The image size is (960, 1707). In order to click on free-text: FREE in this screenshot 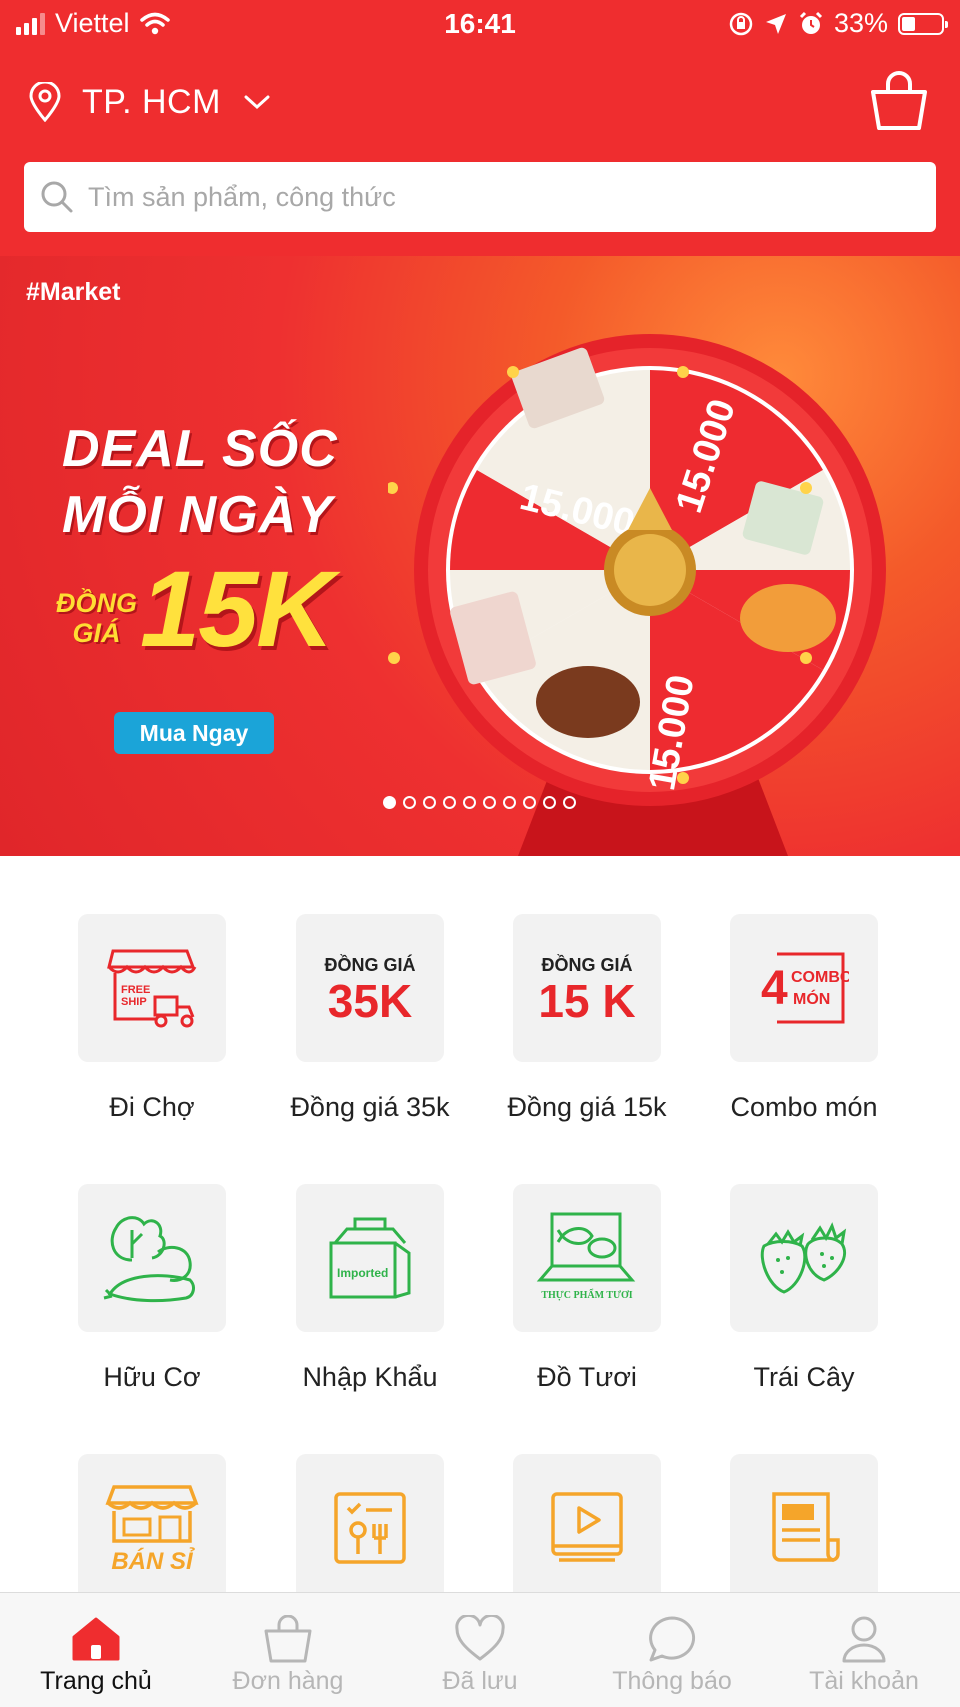, I will do `click(135, 990)`.